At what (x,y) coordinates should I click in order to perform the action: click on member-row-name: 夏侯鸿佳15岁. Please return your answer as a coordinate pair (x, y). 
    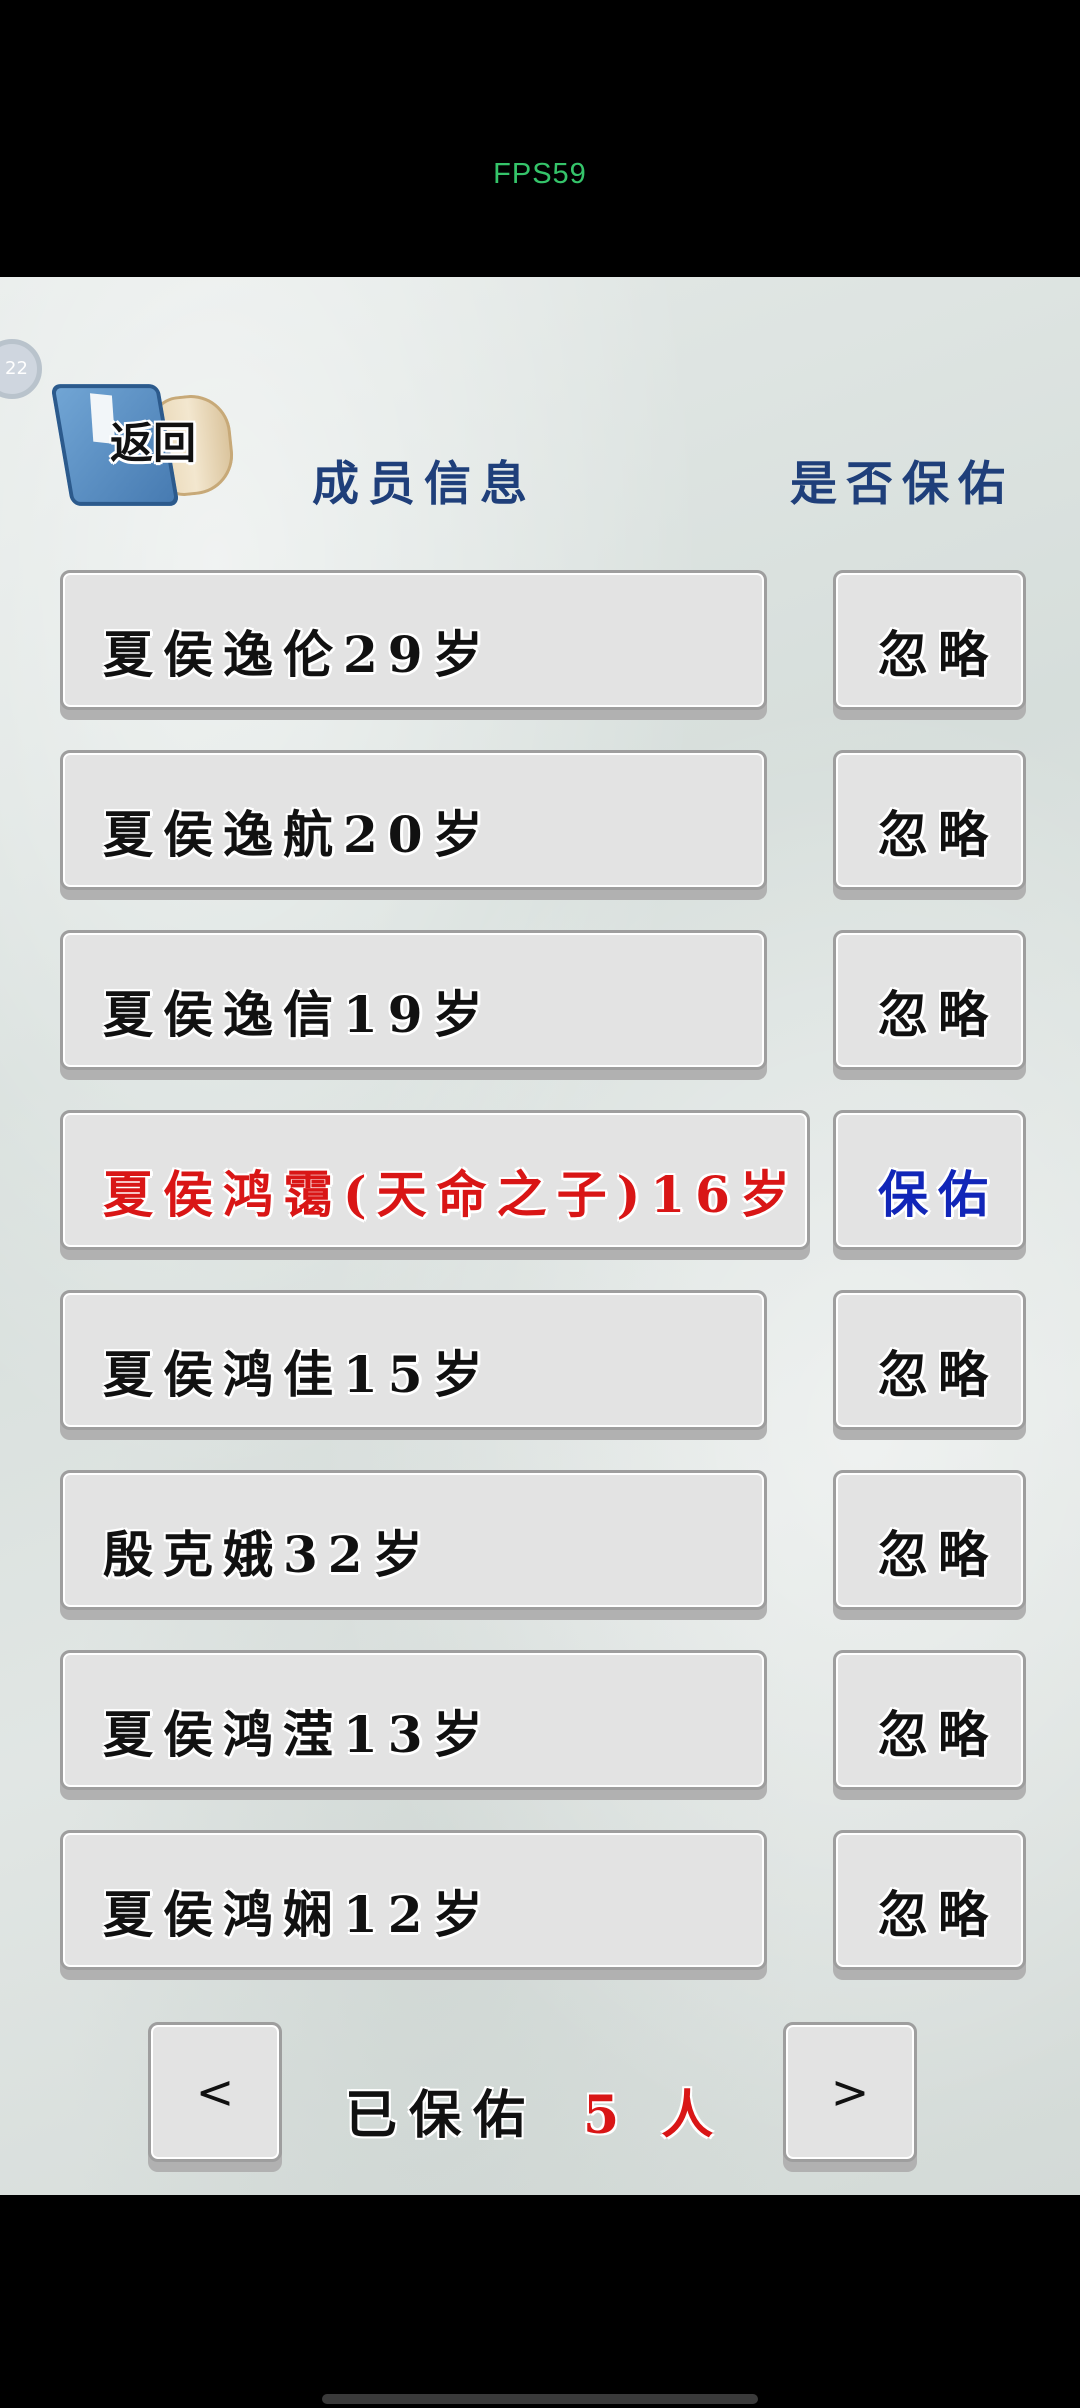
    Looking at the image, I should click on (413, 1360).